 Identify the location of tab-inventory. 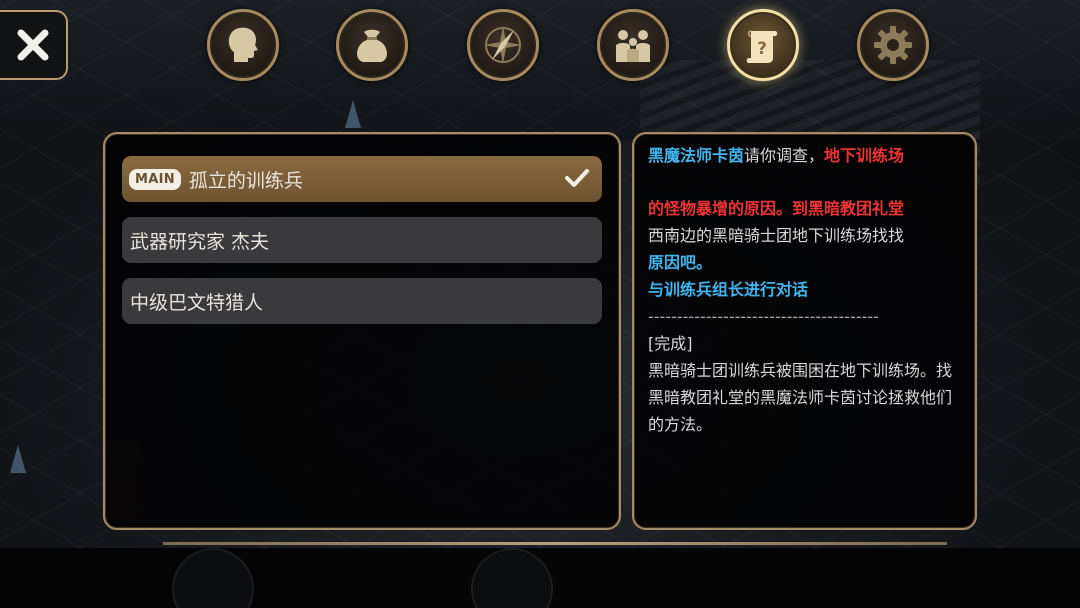
(372, 45).